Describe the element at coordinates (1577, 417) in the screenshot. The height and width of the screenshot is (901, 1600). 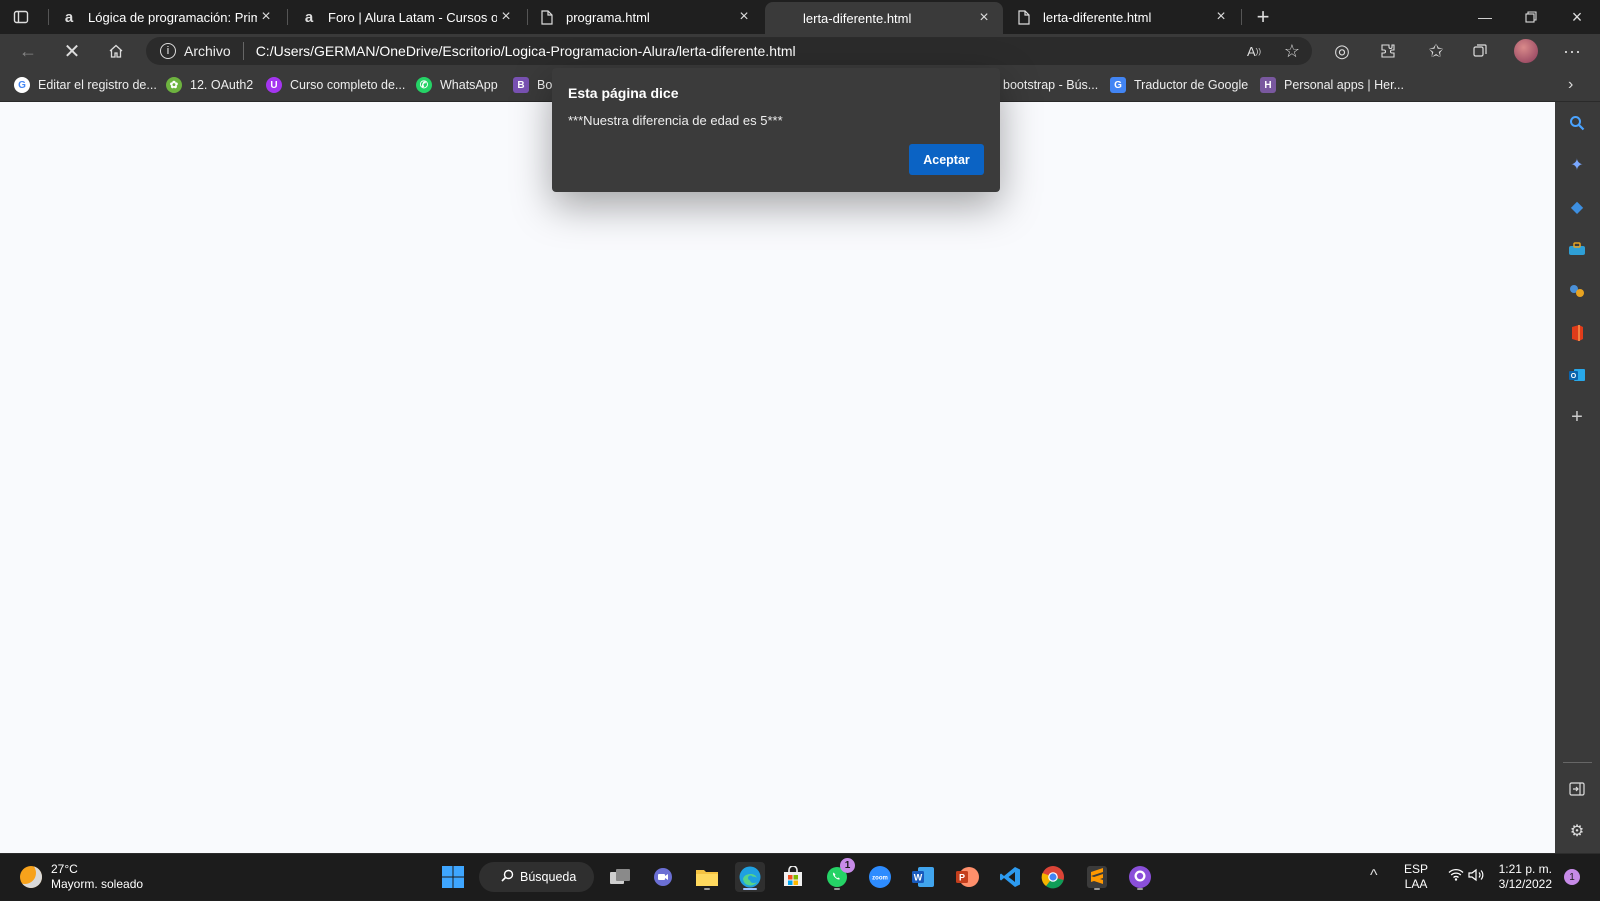
I see `add-icon: +` at that location.